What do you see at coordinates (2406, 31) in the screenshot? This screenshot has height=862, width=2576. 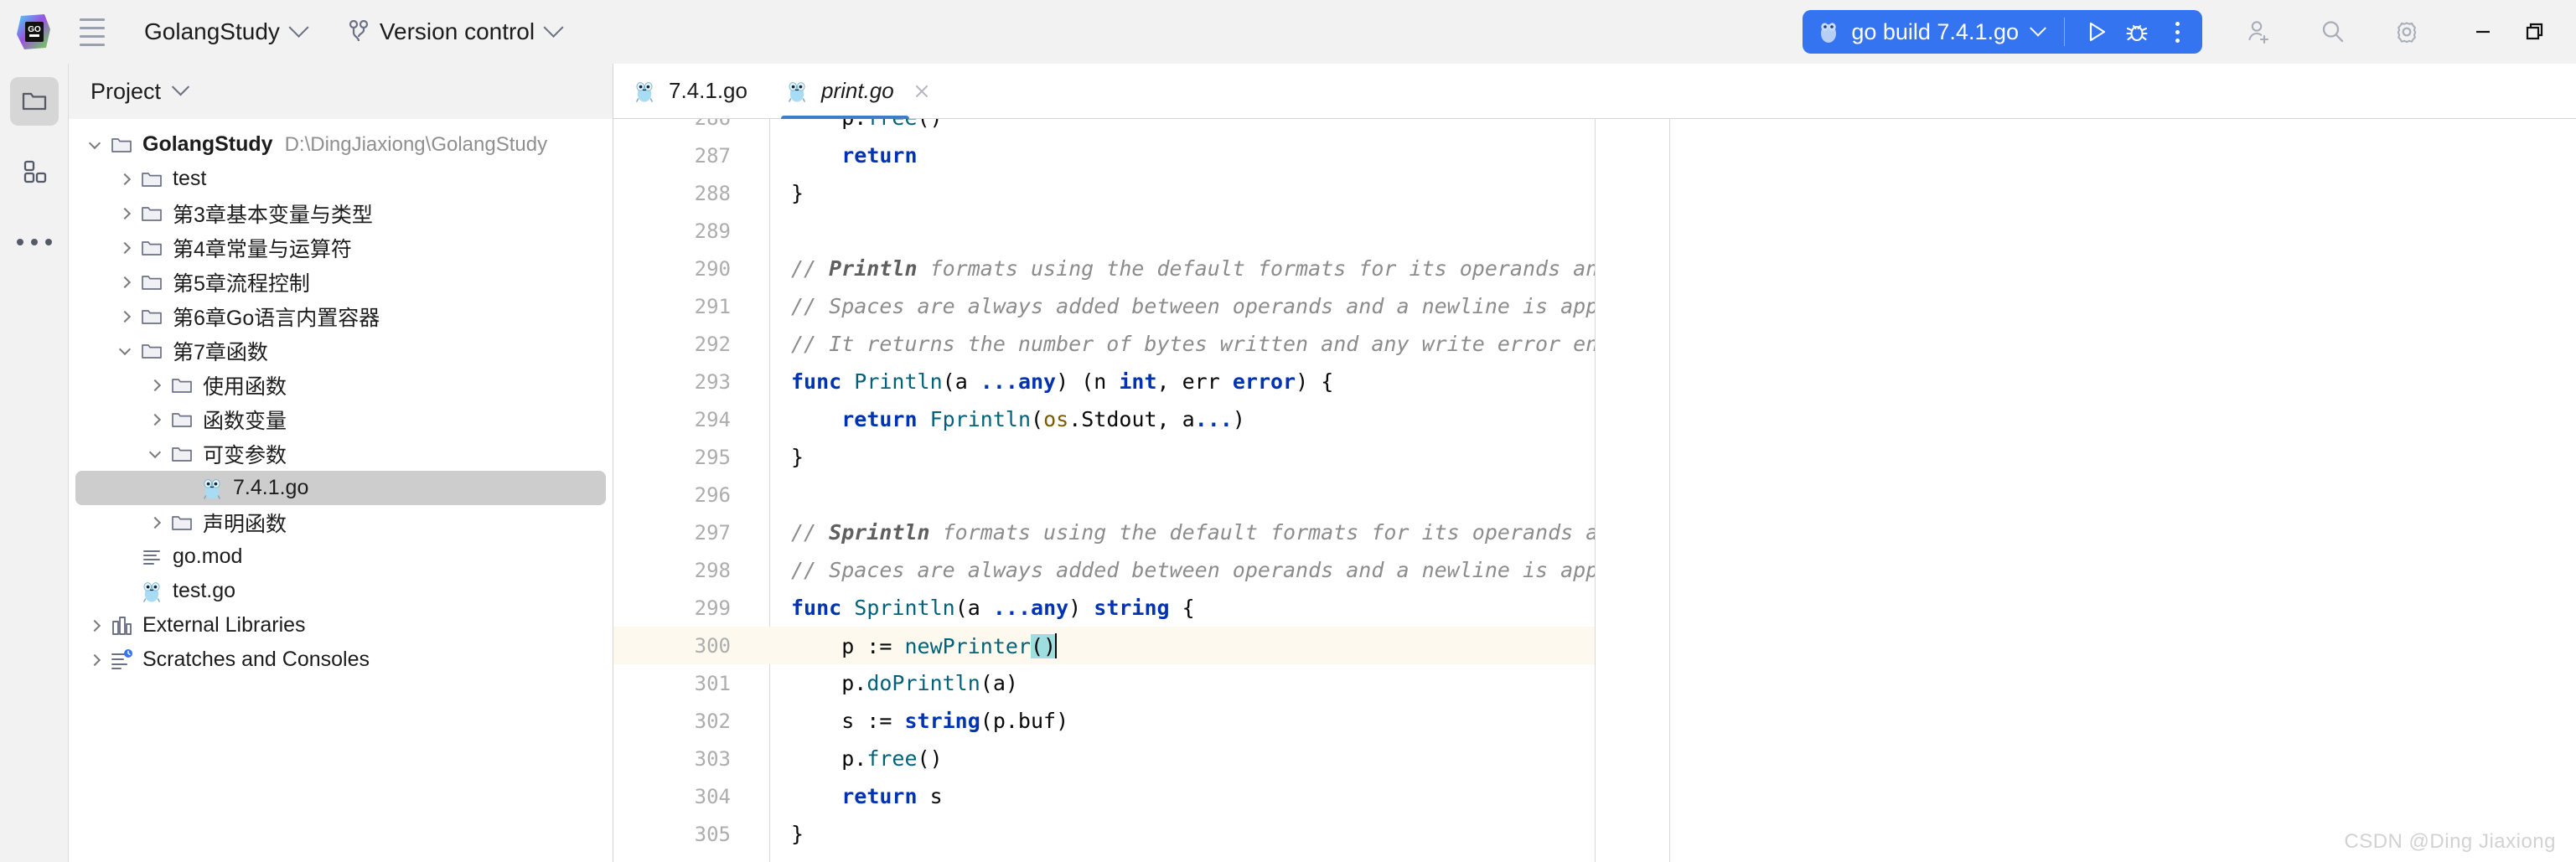 I see `settings-button` at bounding box center [2406, 31].